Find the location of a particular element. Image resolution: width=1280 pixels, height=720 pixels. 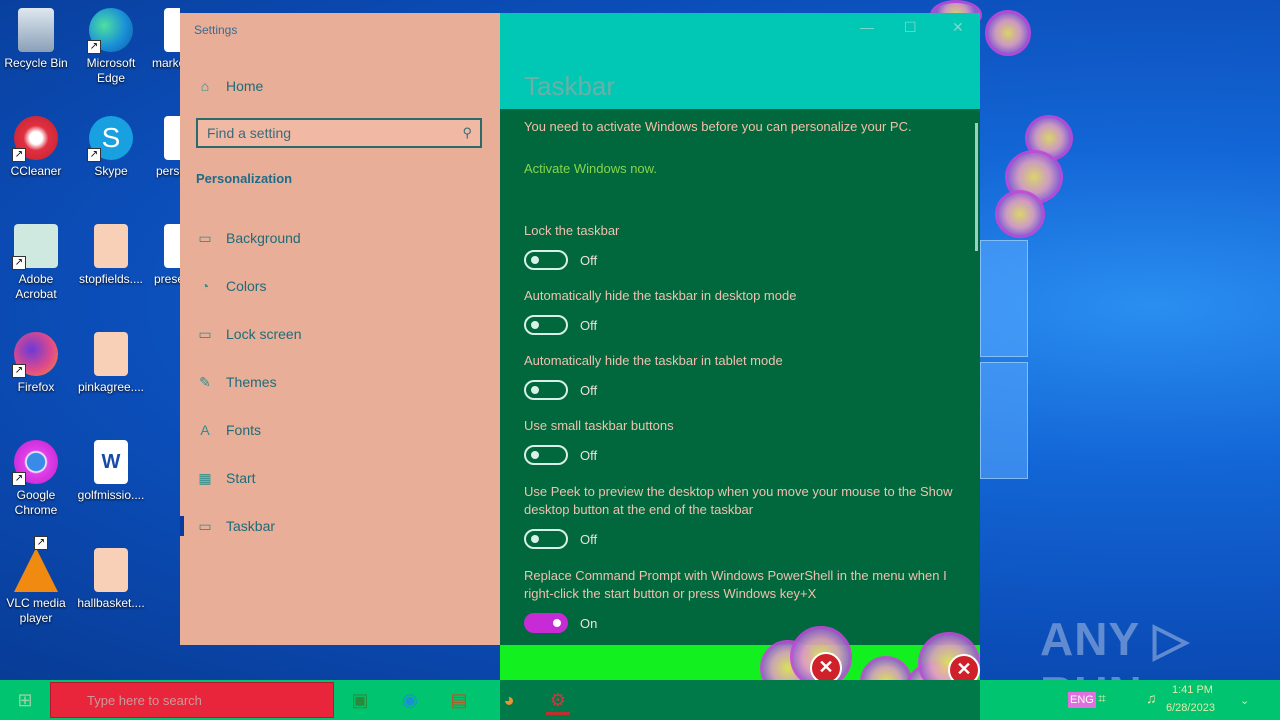

peek-toggle is located at coordinates (546, 539).